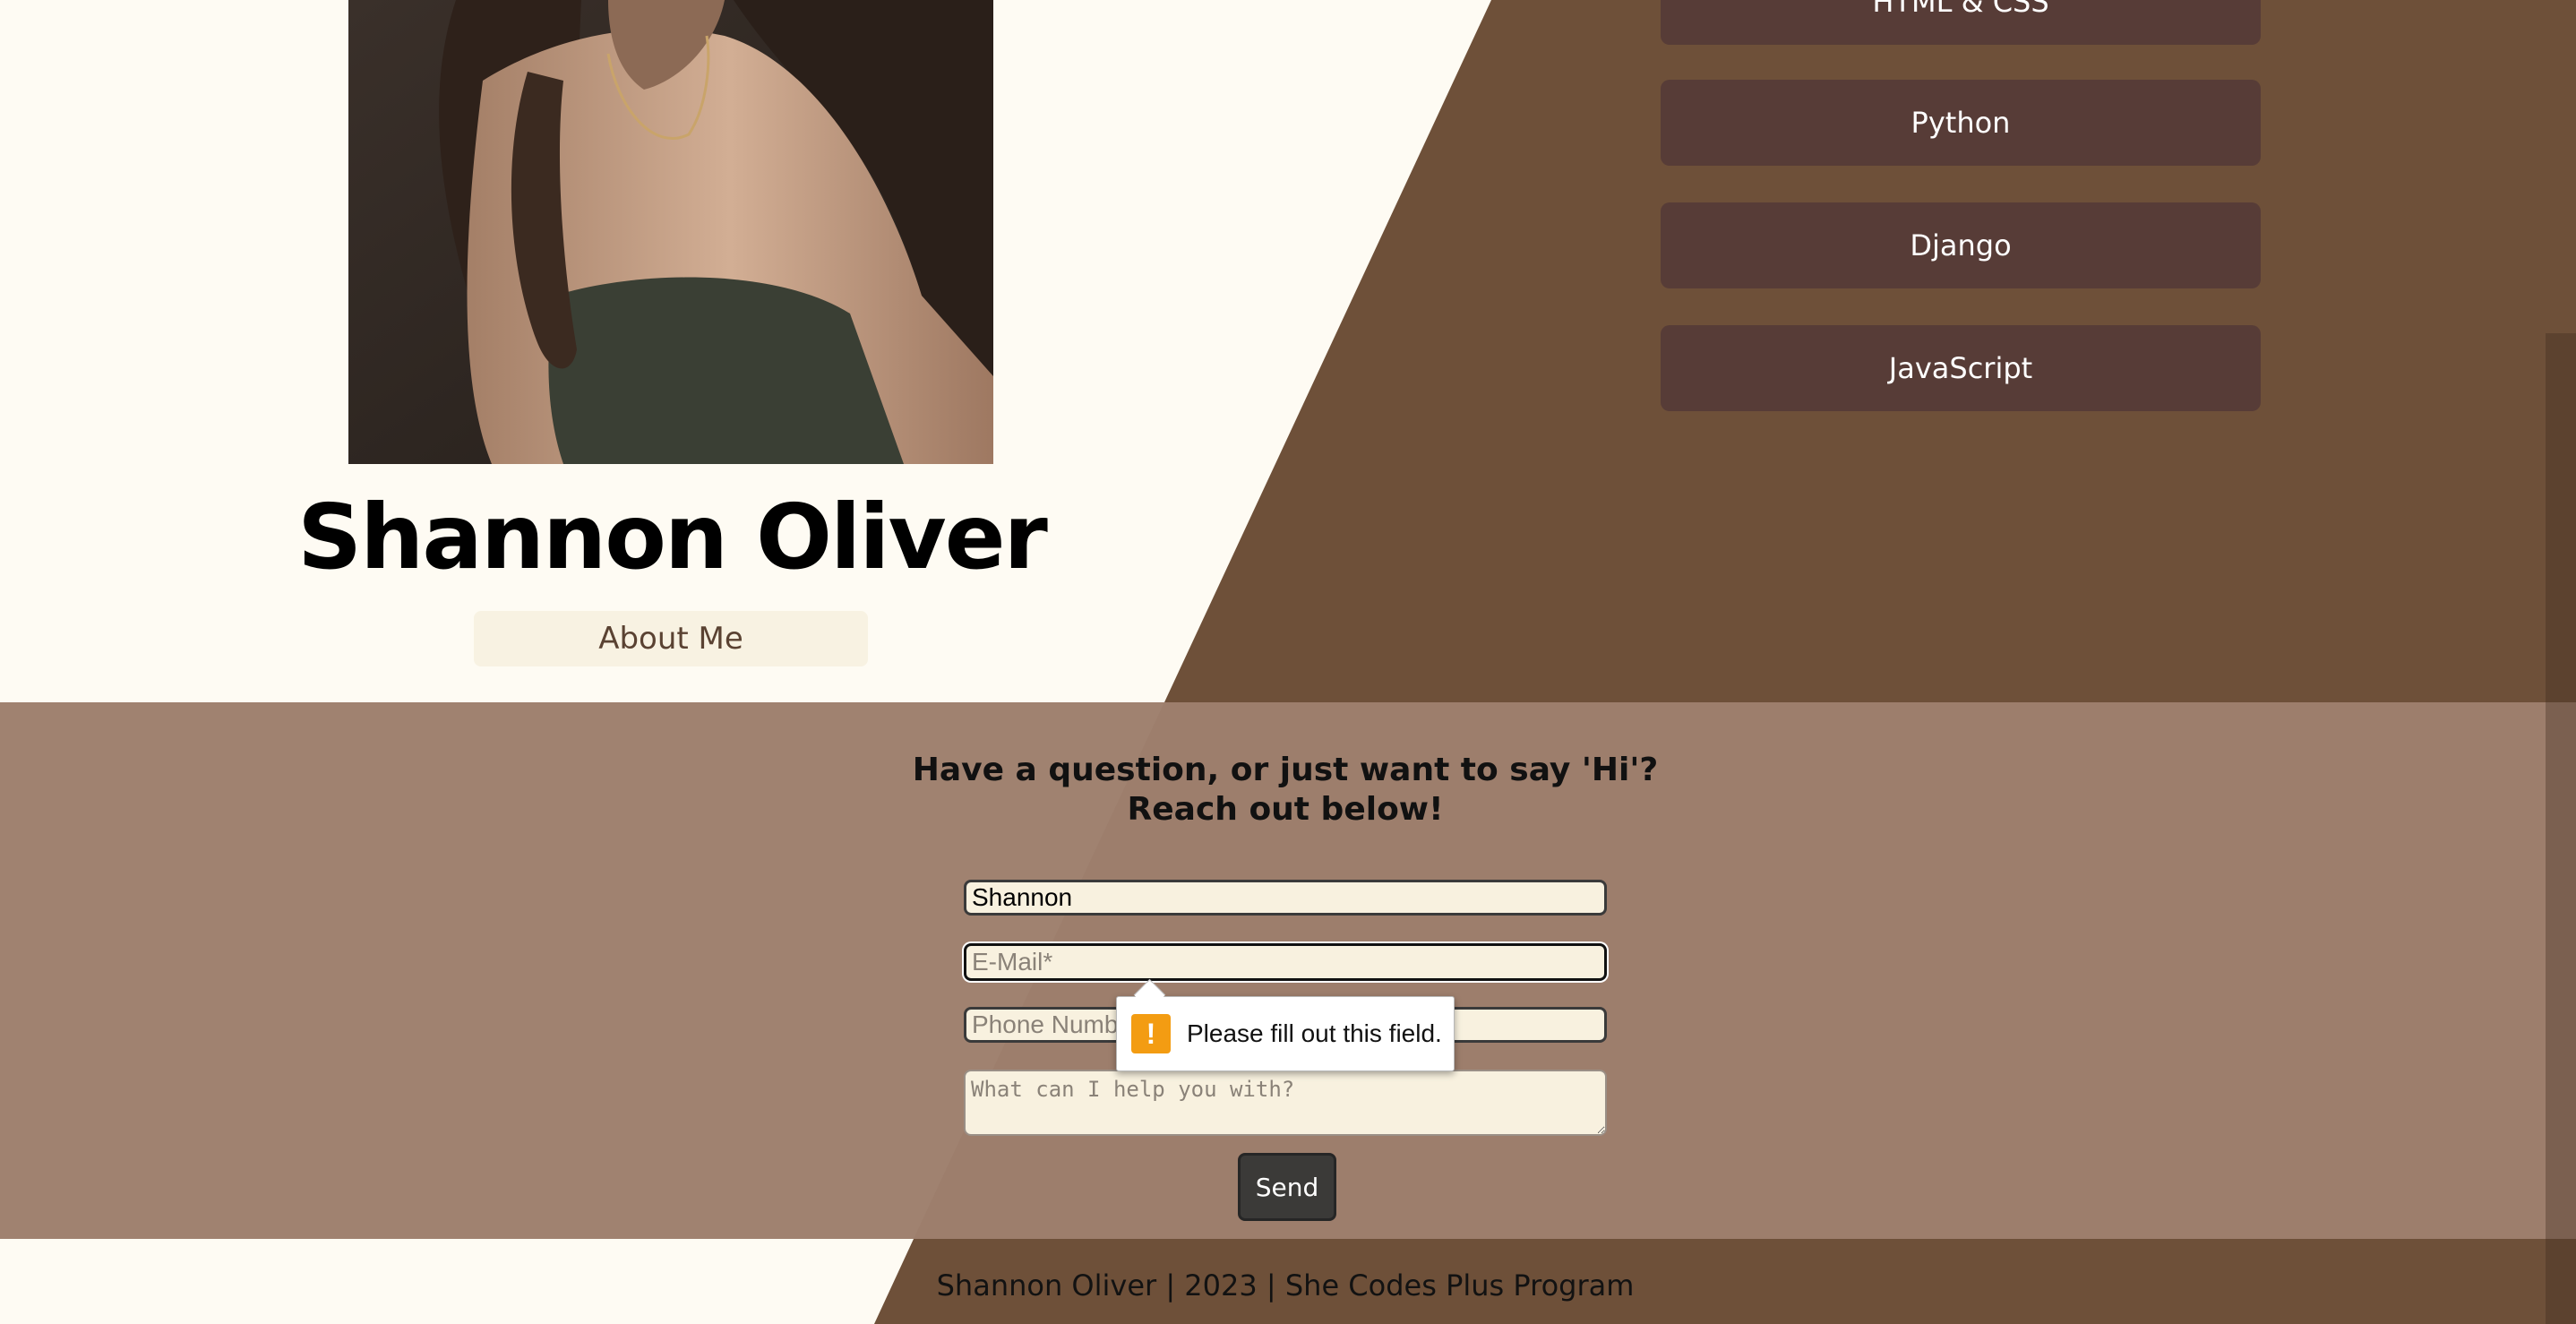  Describe the element at coordinates (1961, 123) in the screenshot. I see `skill-button-python: Python` at that location.